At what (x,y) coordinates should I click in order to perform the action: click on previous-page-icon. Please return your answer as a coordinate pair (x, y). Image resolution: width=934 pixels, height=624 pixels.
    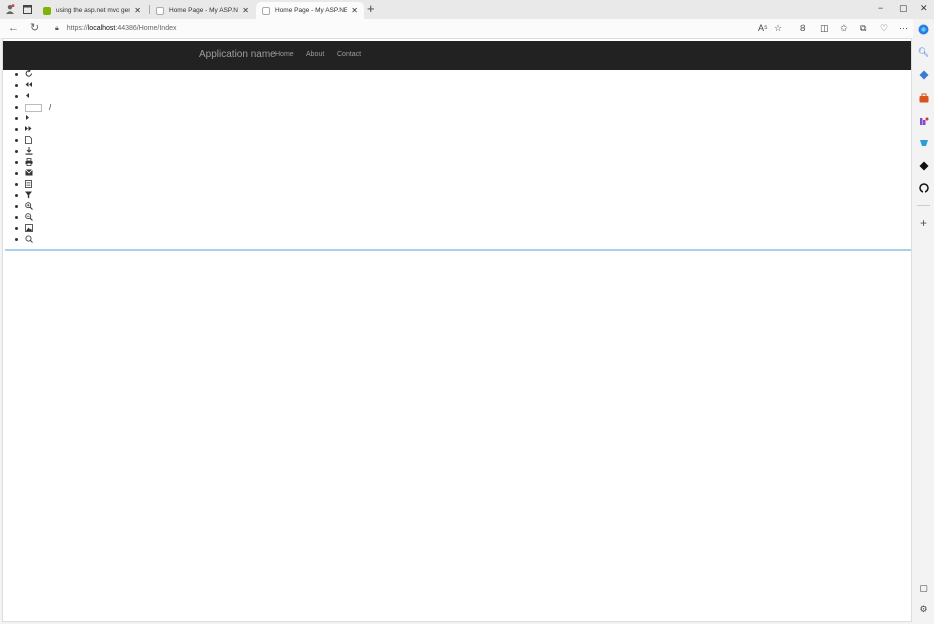
    Looking at the image, I should click on (27, 96).